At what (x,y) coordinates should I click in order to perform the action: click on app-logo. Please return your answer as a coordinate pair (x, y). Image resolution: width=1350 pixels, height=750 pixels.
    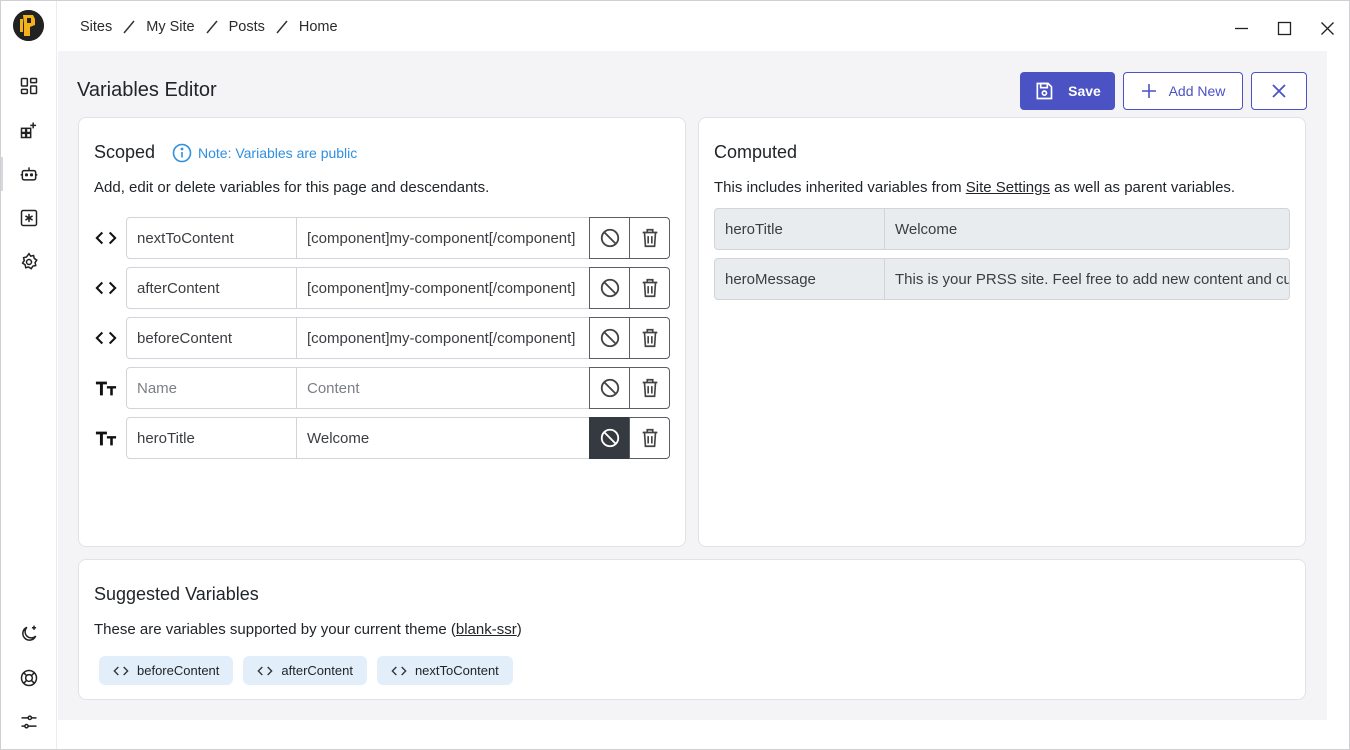
    Looking at the image, I should click on (28, 25).